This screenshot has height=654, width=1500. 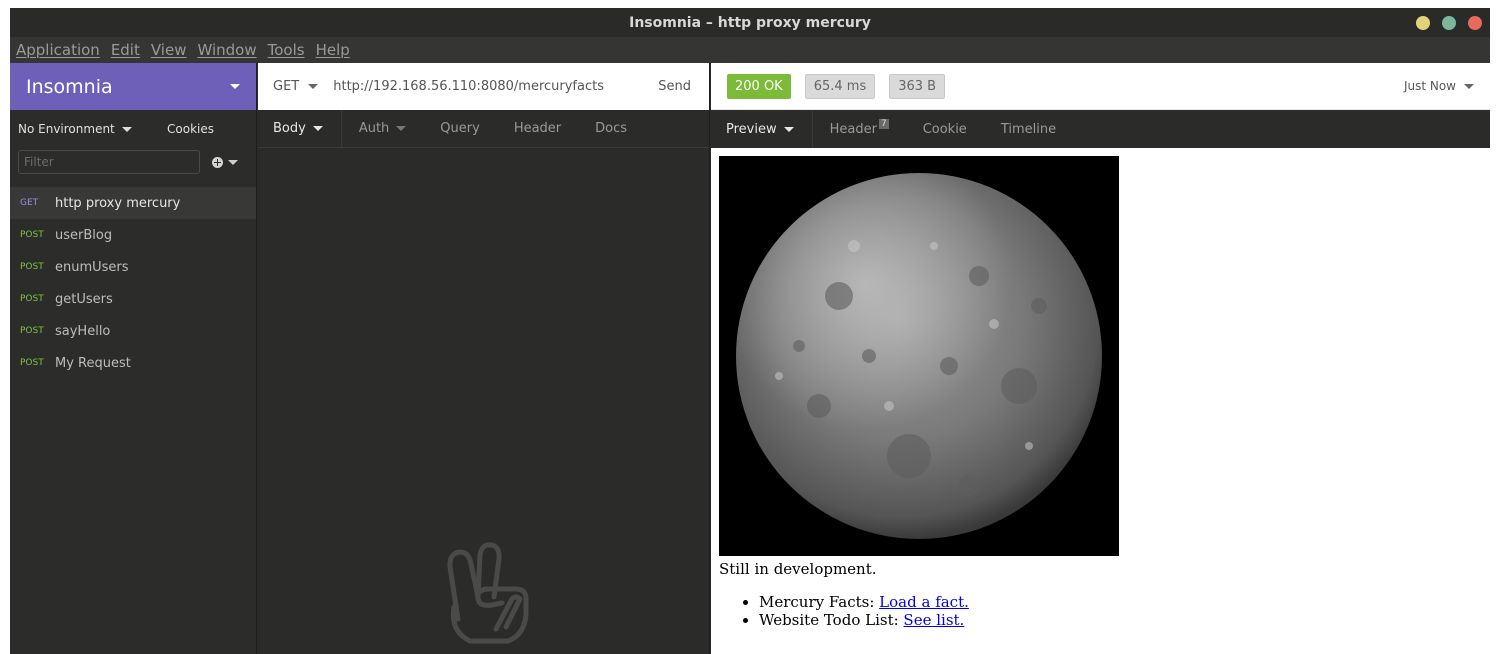 I want to click on response-status-bar: 200 OK 65.4 ms 363 B Just Now, so click(x=1100, y=86).